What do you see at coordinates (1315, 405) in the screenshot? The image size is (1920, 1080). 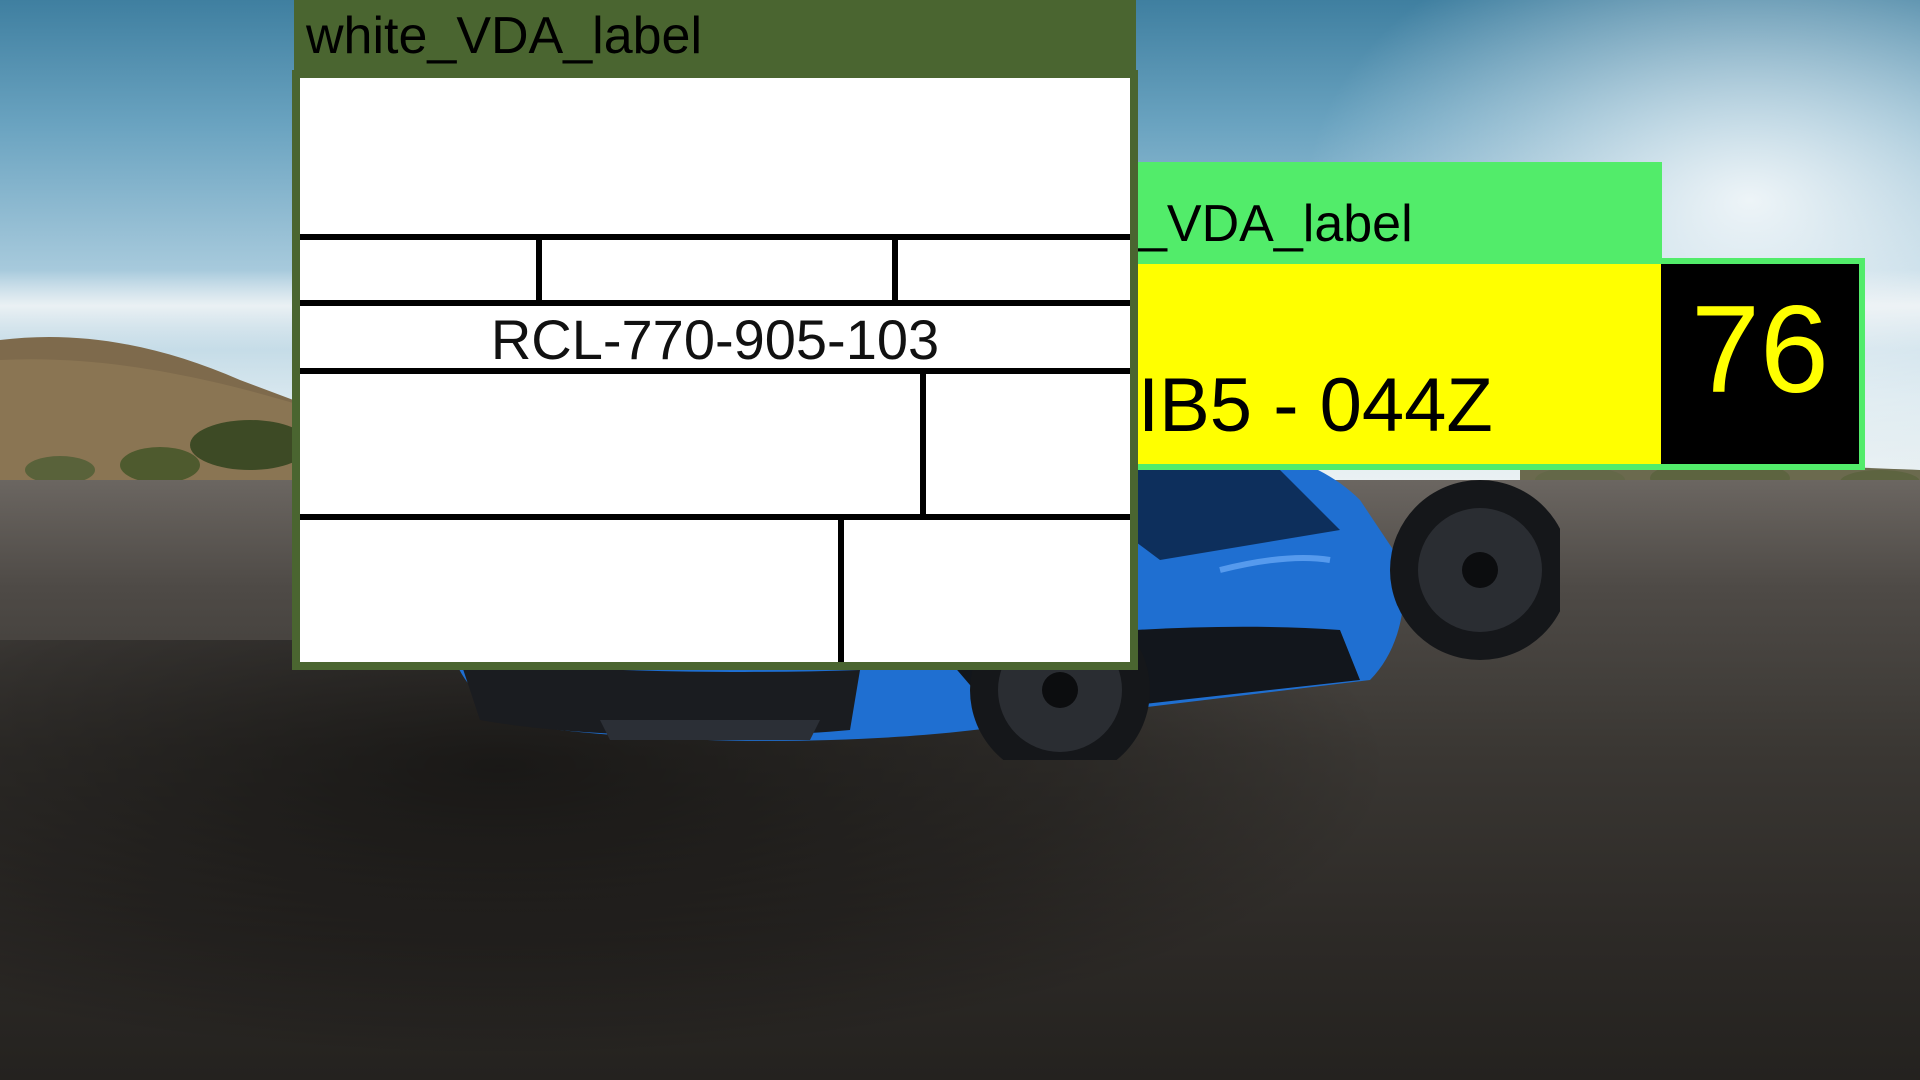 I see `plate-text: IB5 - 044Z` at bounding box center [1315, 405].